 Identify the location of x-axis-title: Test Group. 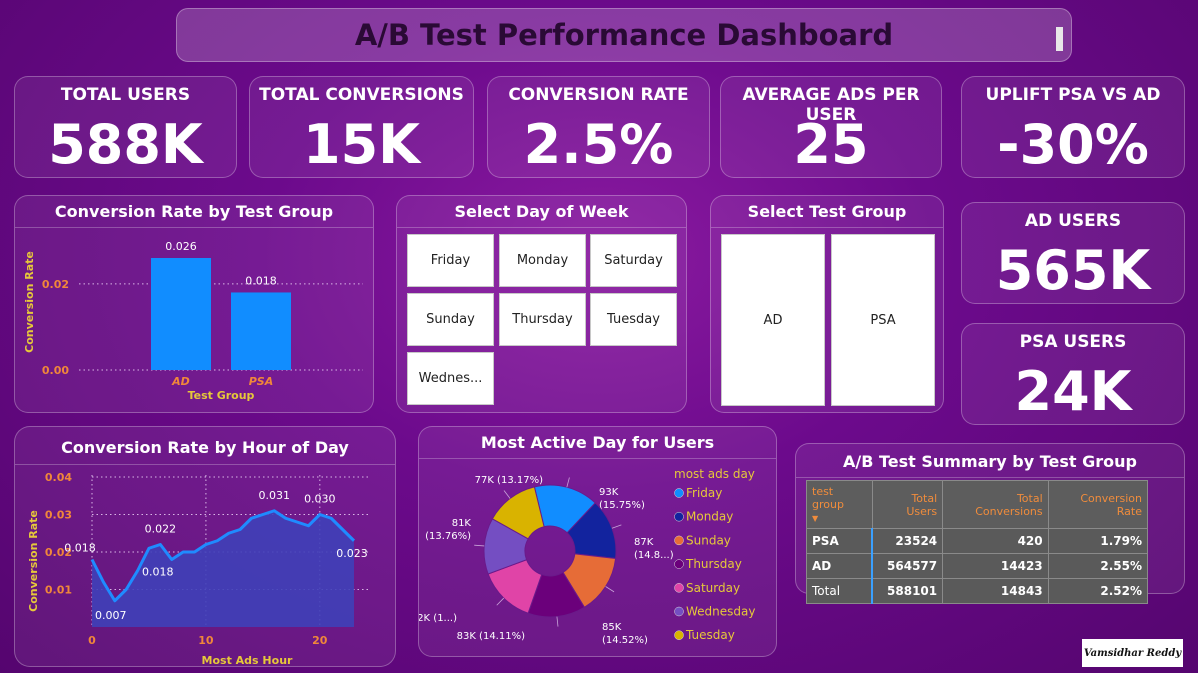
(221, 395).